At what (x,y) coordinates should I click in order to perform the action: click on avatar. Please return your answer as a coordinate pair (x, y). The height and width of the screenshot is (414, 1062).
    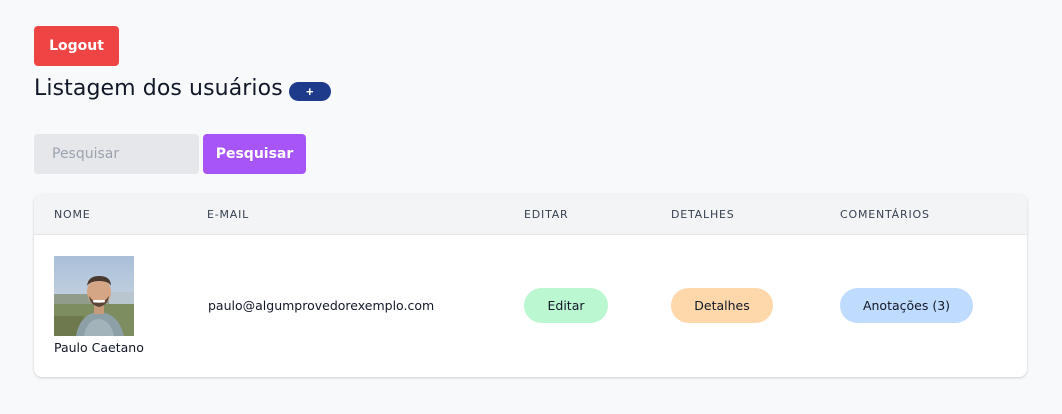
    Looking at the image, I should click on (94, 296).